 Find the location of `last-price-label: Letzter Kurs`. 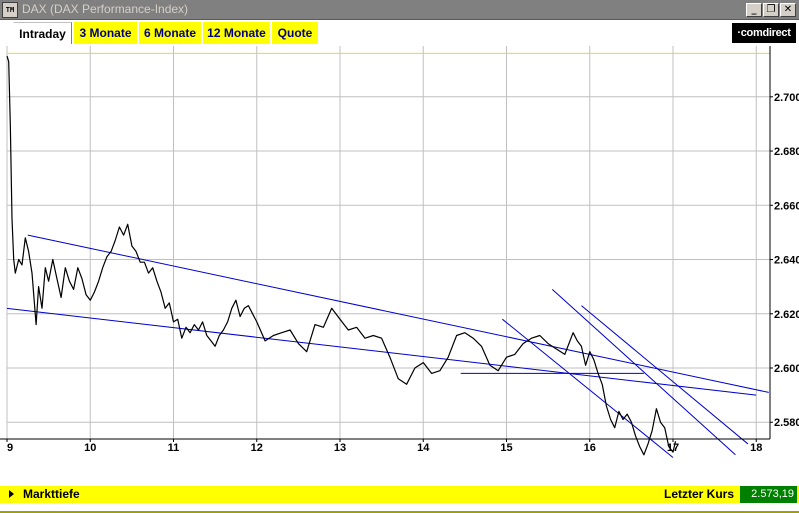

last-price-label: Letzter Kurs is located at coordinates (698, 494).